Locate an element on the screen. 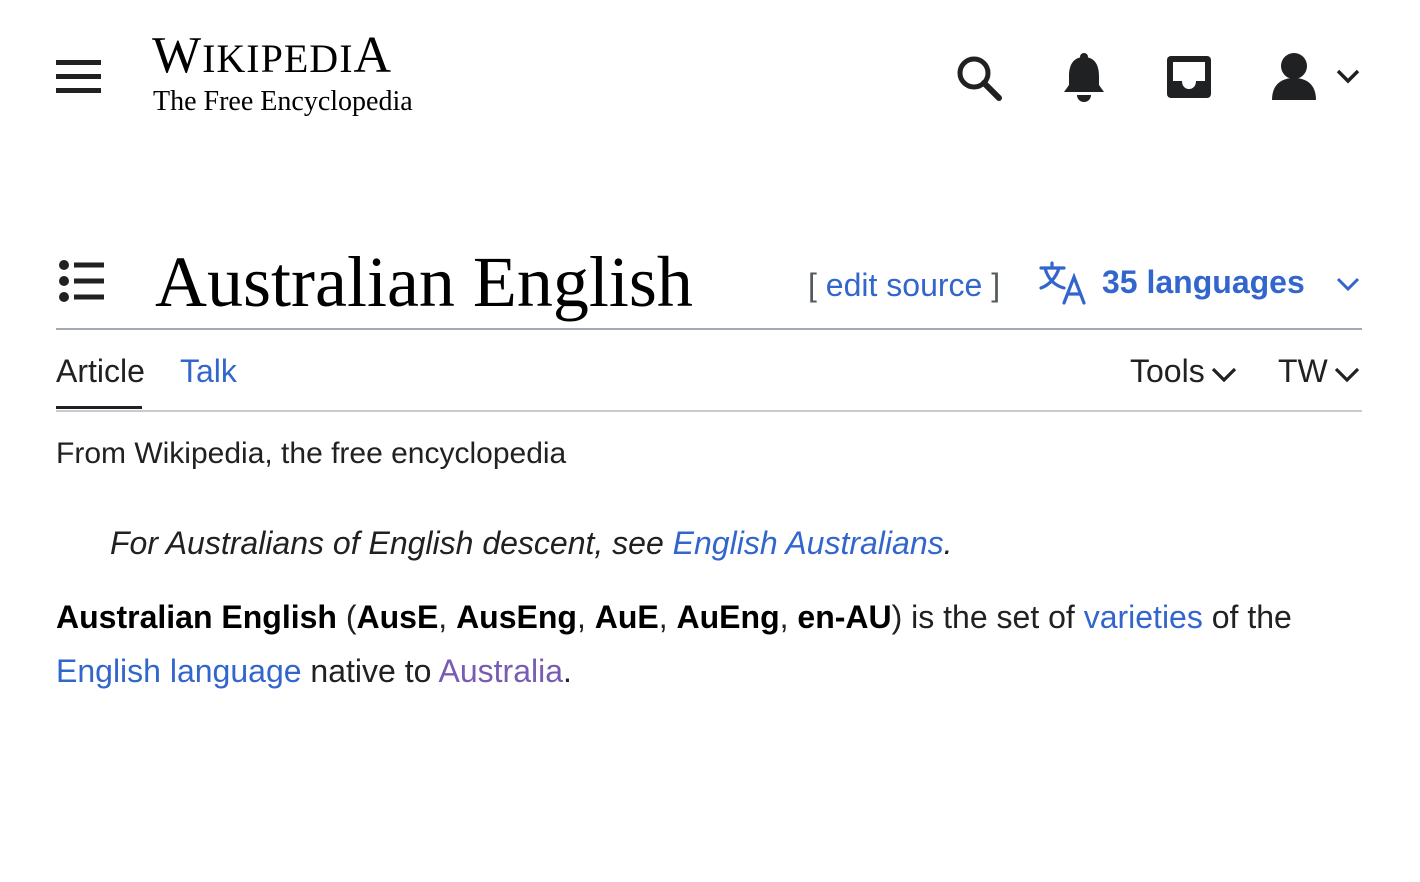 This screenshot has height=882, width=1420. text-run: of the is located at coordinates (1247, 617).